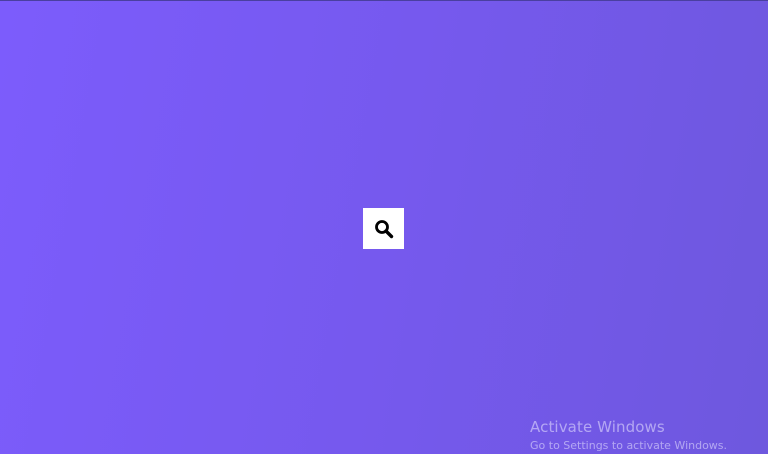 The width and height of the screenshot is (768, 454). I want to click on window-top-border, so click(384, 0).